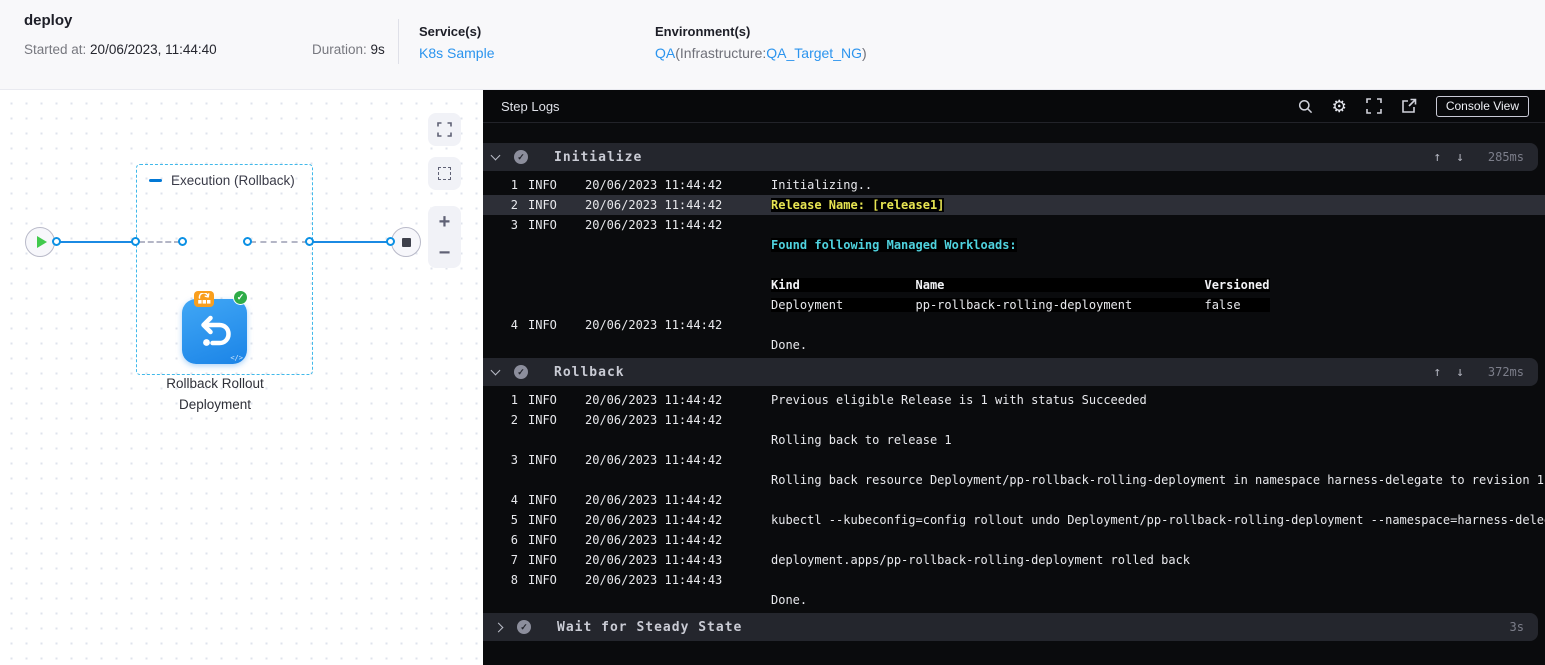 This screenshot has width=1545, height=665. I want to click on log-line: 6 INFO 20/06/2023 11:44:42, so click(1014, 540).